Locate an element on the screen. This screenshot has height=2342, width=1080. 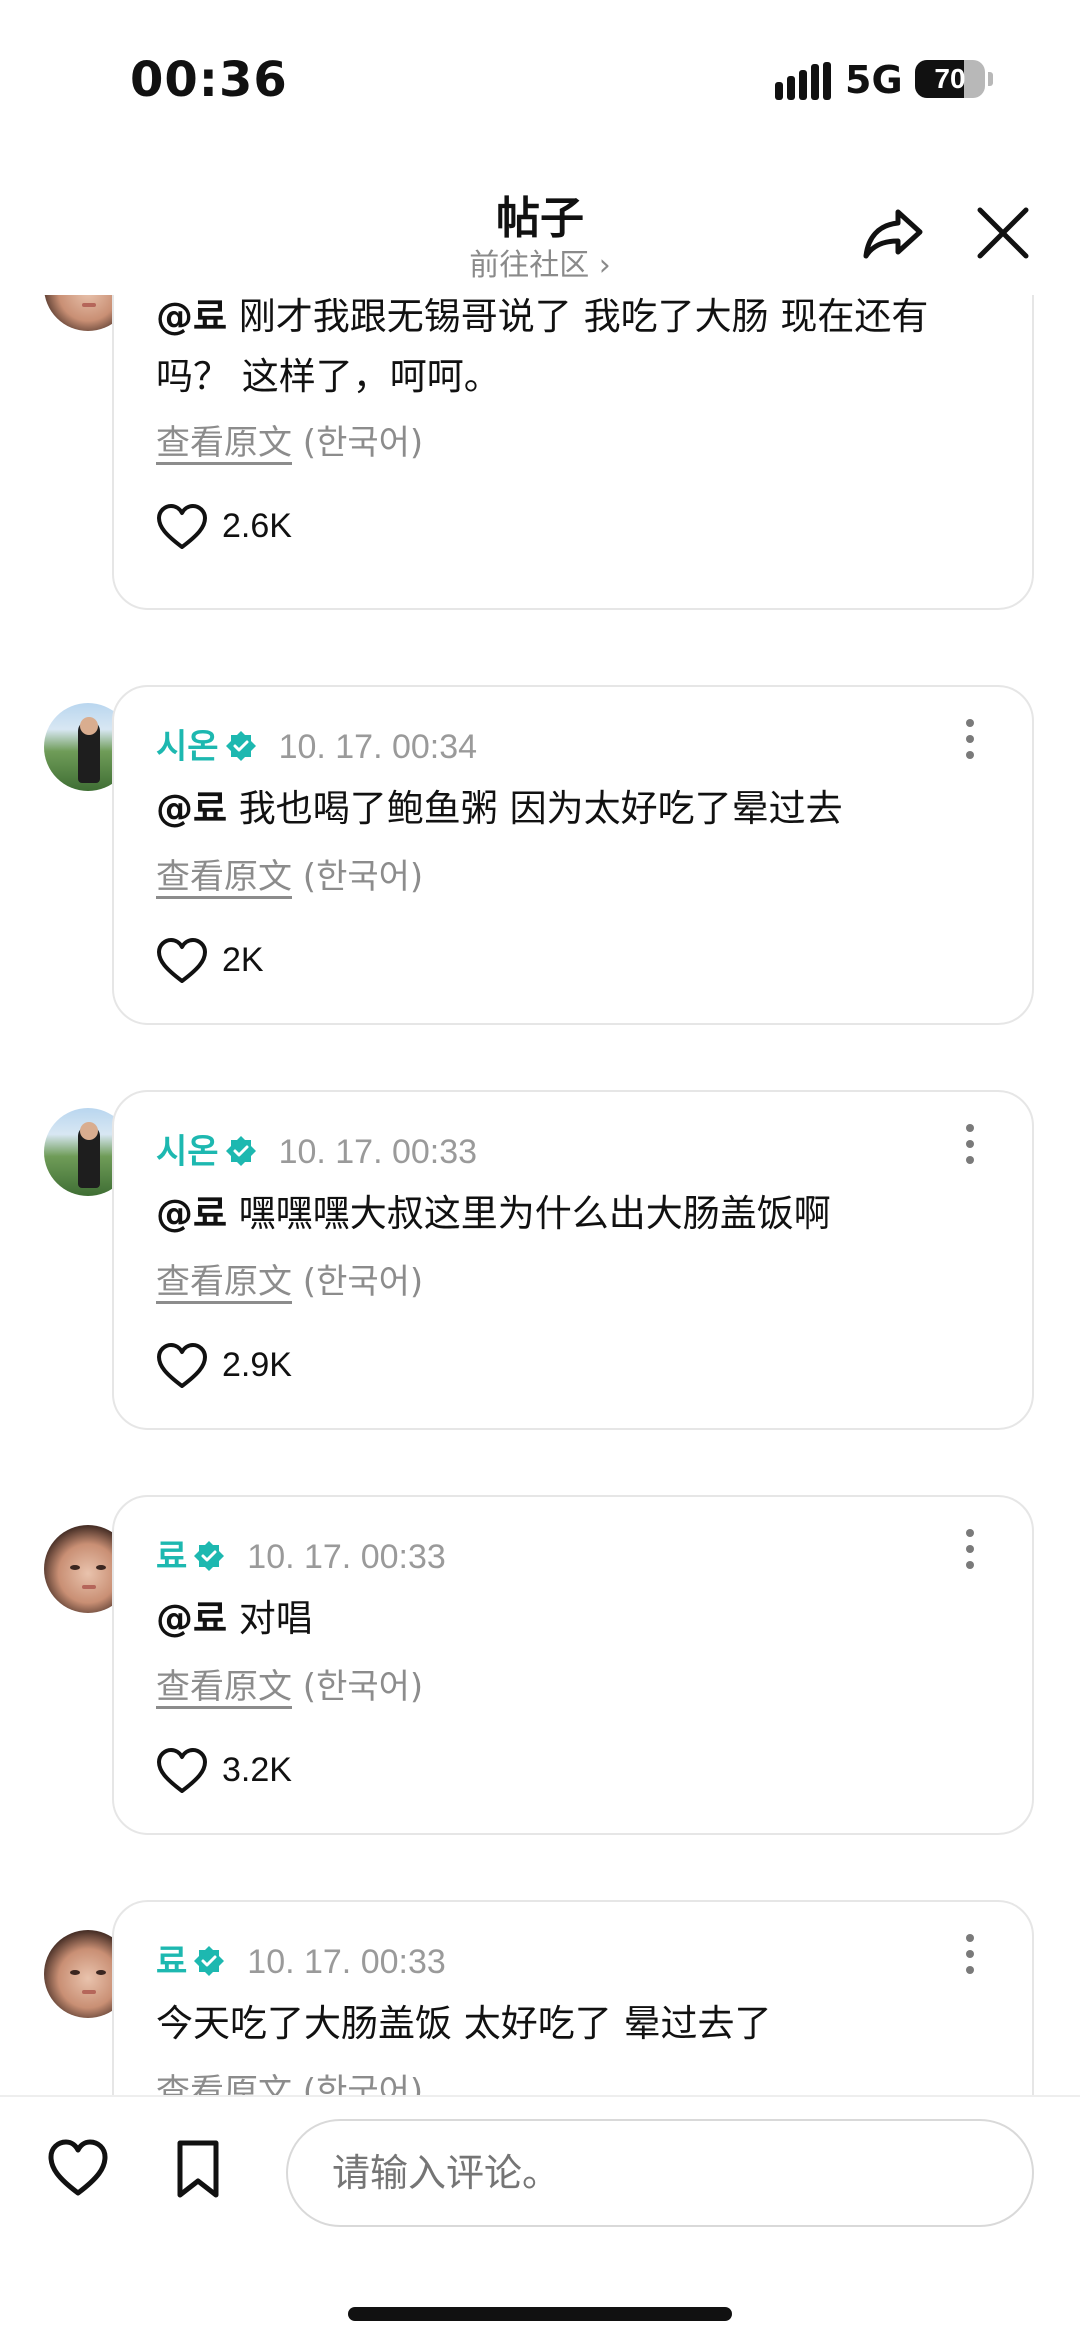
comment-meta: 시온 10. 17. 00:33 is located at coordinates (316, 1148).